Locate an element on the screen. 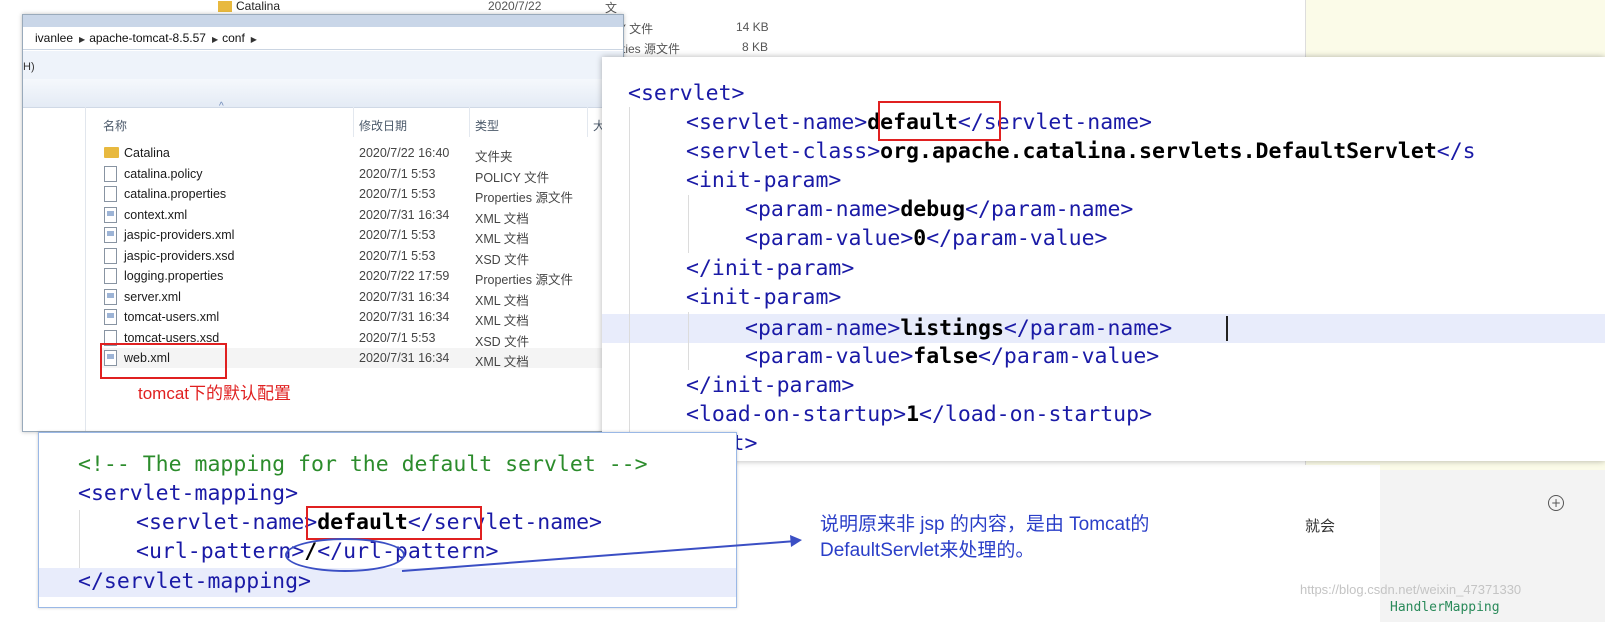 The height and width of the screenshot is (622, 1605). xml-tag: <load-on-startup> is located at coordinates (796, 414).